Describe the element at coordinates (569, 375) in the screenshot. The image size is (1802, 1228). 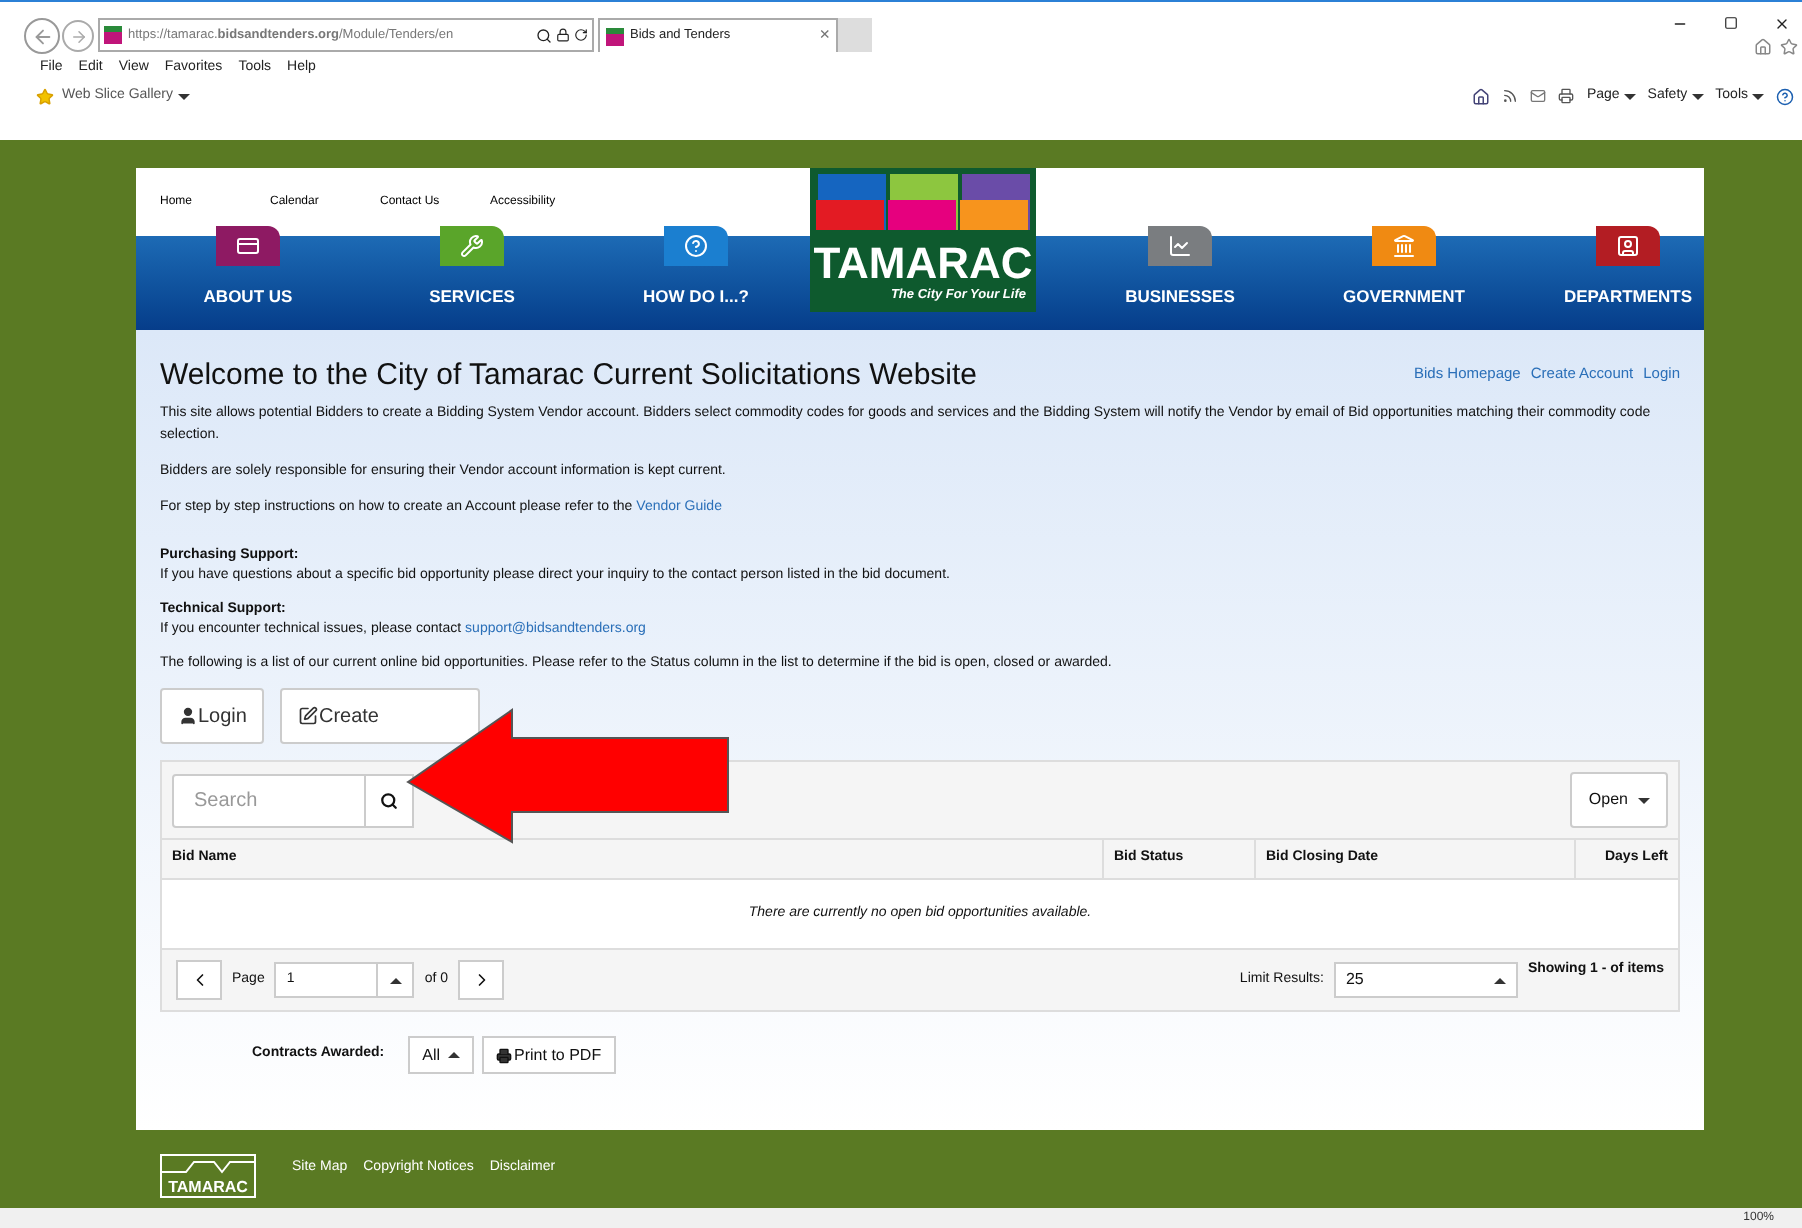
I see `page-title: Welcome to the City of Tamarac Current Solicitations Website` at that location.